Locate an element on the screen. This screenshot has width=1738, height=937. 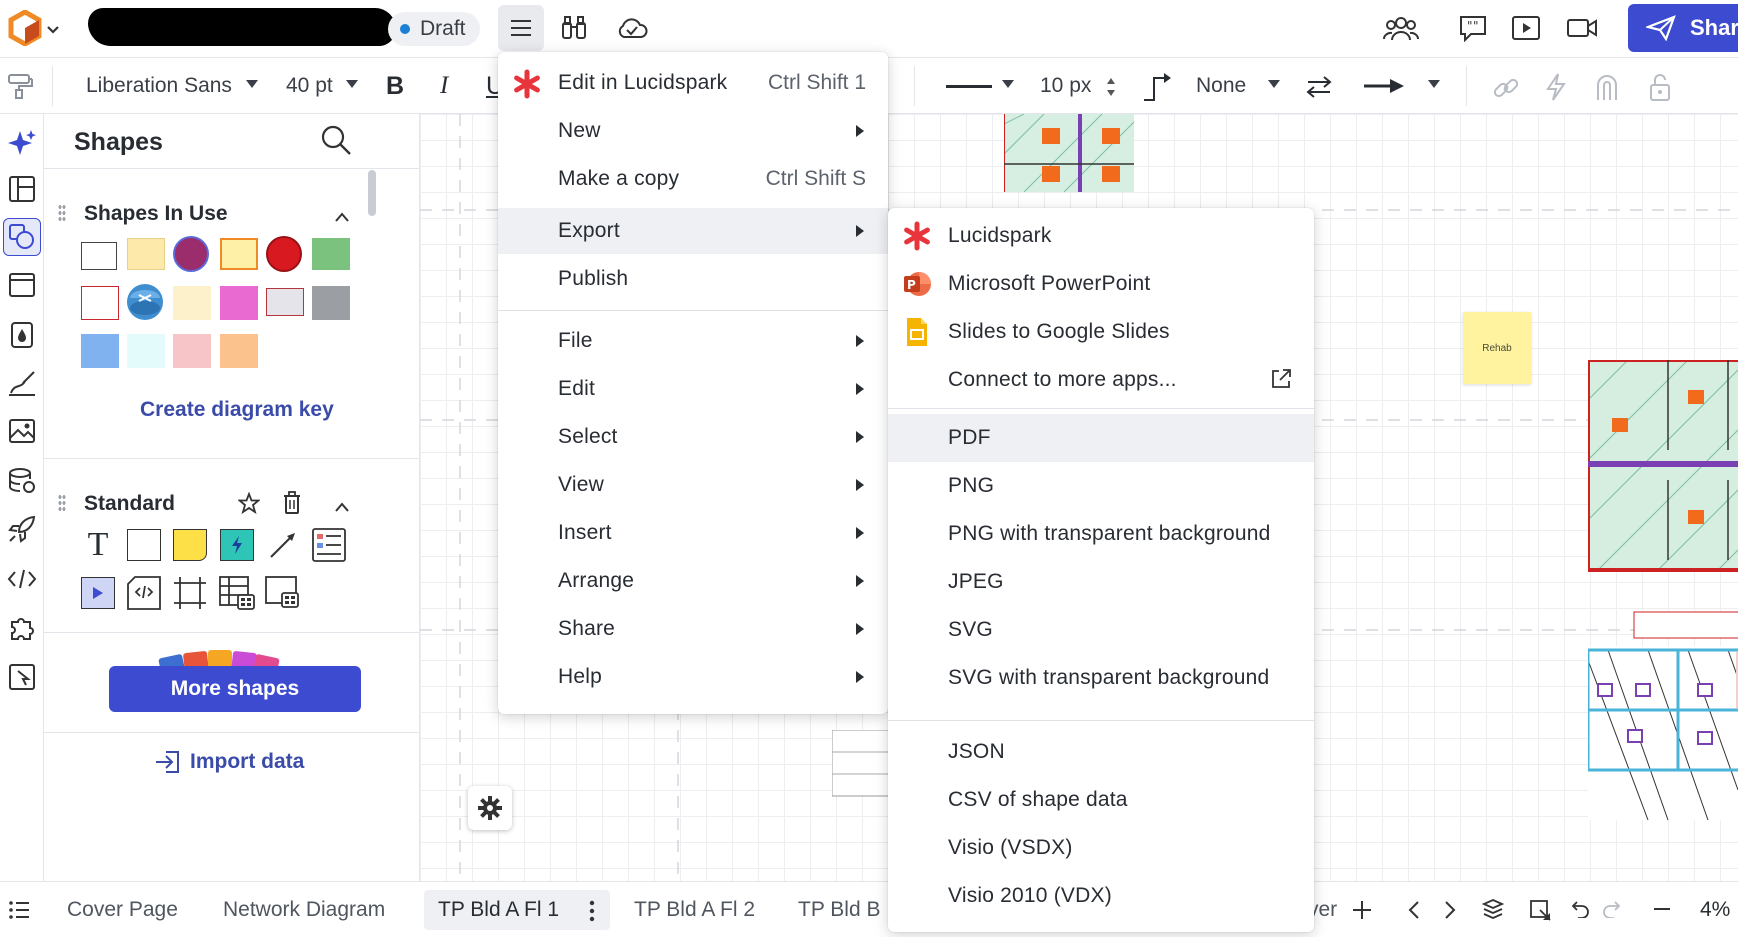
trash-icon is located at coordinates (292, 506).